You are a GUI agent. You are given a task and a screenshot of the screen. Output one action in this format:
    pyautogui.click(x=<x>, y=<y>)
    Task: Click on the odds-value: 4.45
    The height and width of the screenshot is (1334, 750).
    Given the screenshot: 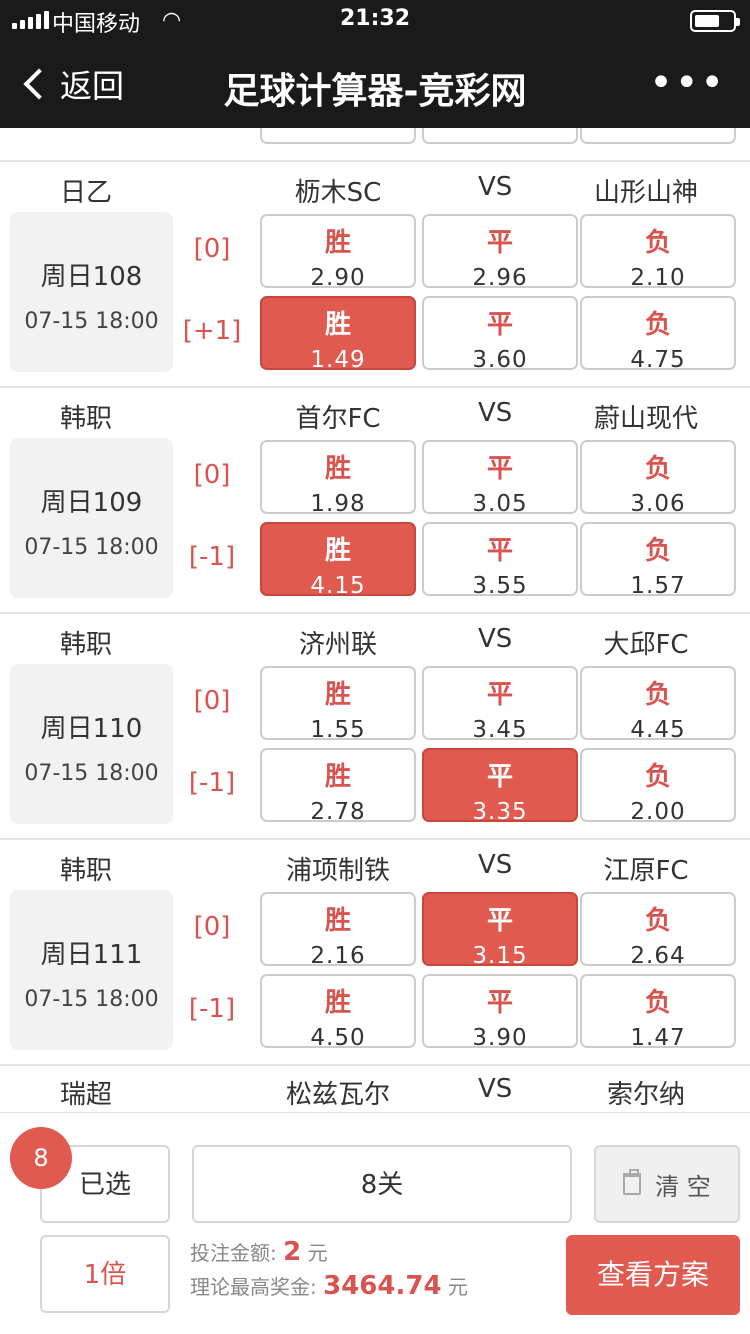 What is the action you would take?
    pyautogui.click(x=658, y=730)
    